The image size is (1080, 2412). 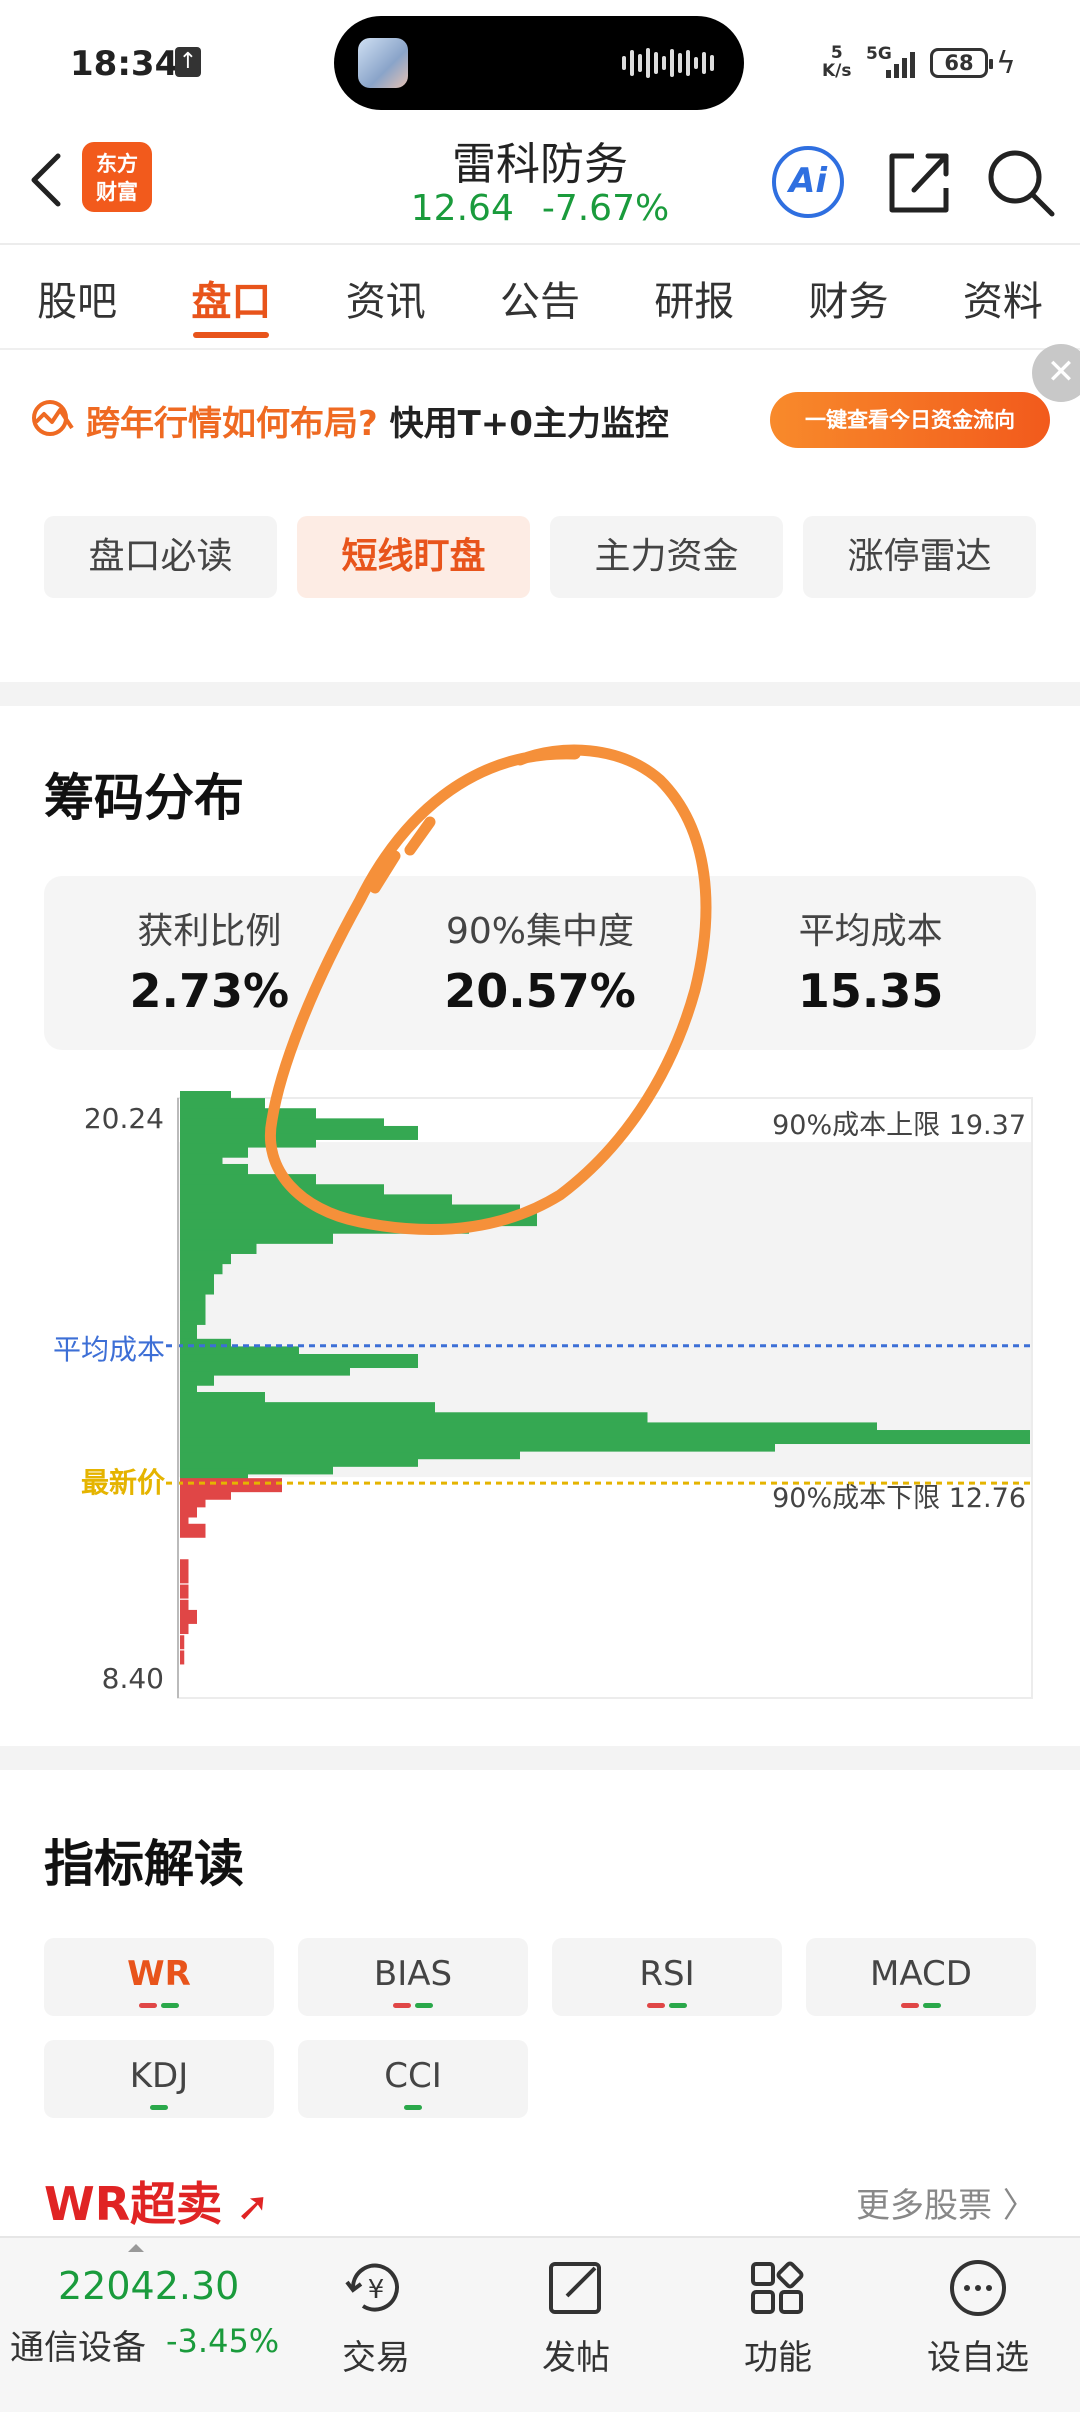 I want to click on subtab-short-term: 短线盯盘, so click(x=413, y=557).